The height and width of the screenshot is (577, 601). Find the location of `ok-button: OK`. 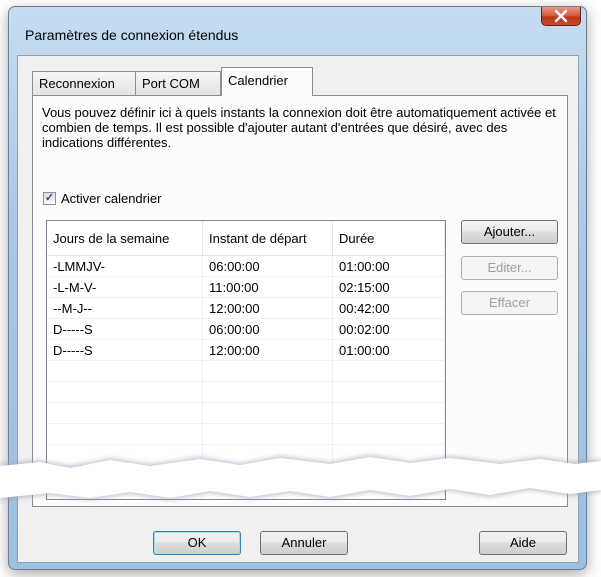

ok-button: OK is located at coordinates (197, 543).